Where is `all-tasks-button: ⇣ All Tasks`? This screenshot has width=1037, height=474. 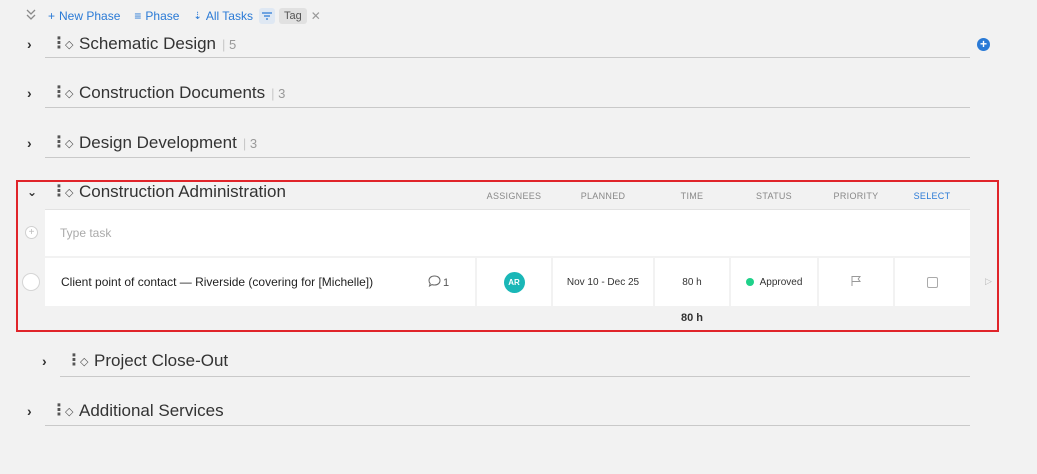
all-tasks-button: ⇣ All Tasks is located at coordinates (223, 16).